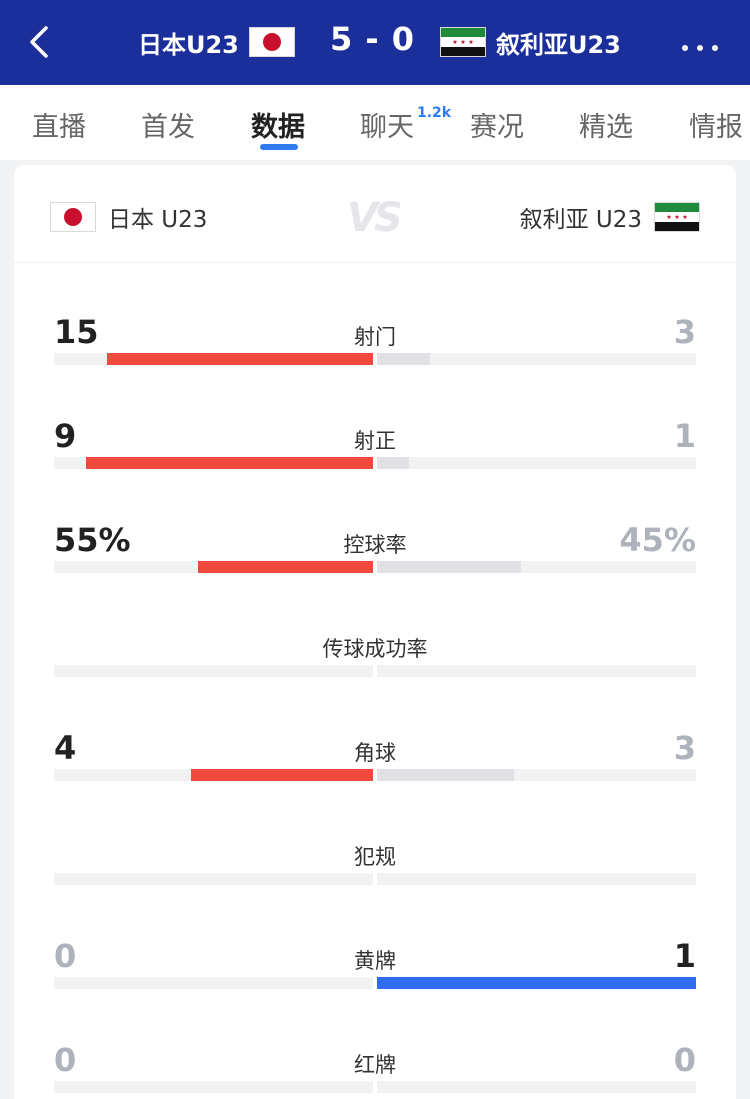 Image resolution: width=750 pixels, height=1099 pixels. What do you see at coordinates (375, 457) in the screenshot?
I see `stat-row: 9 射正 1` at bounding box center [375, 457].